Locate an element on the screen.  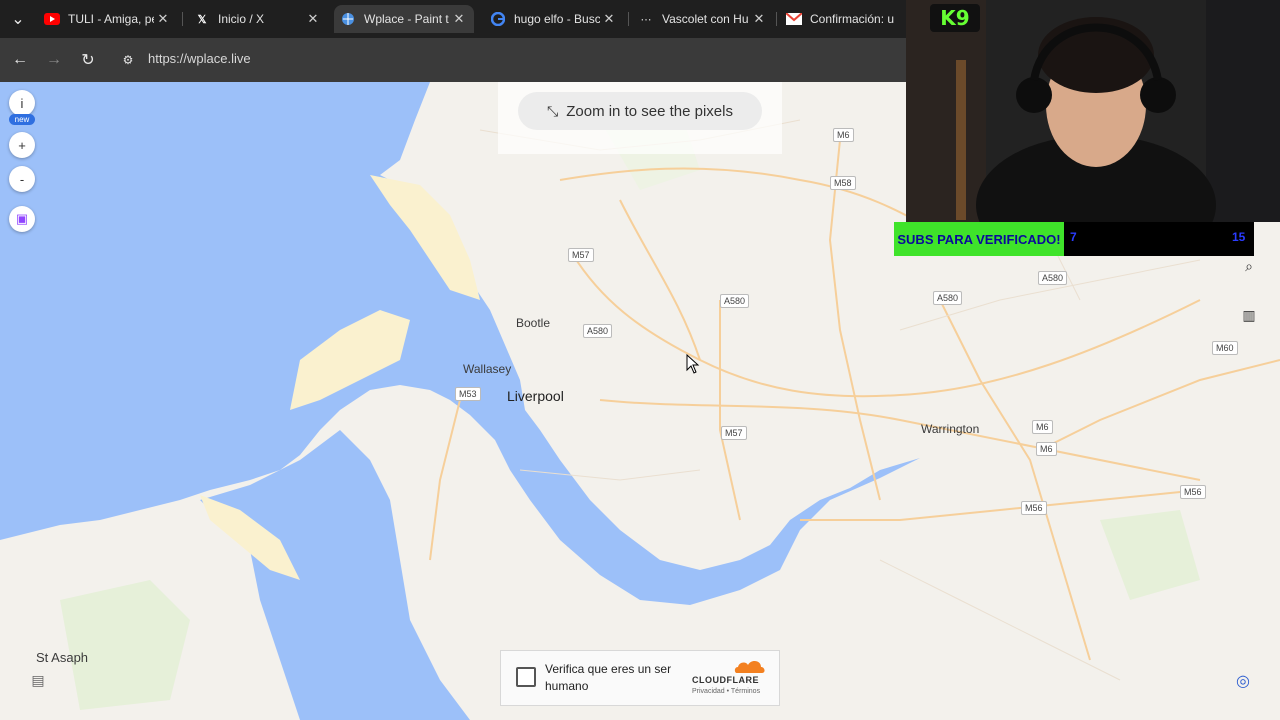
streamer-image is located at coordinates (1093, 111).